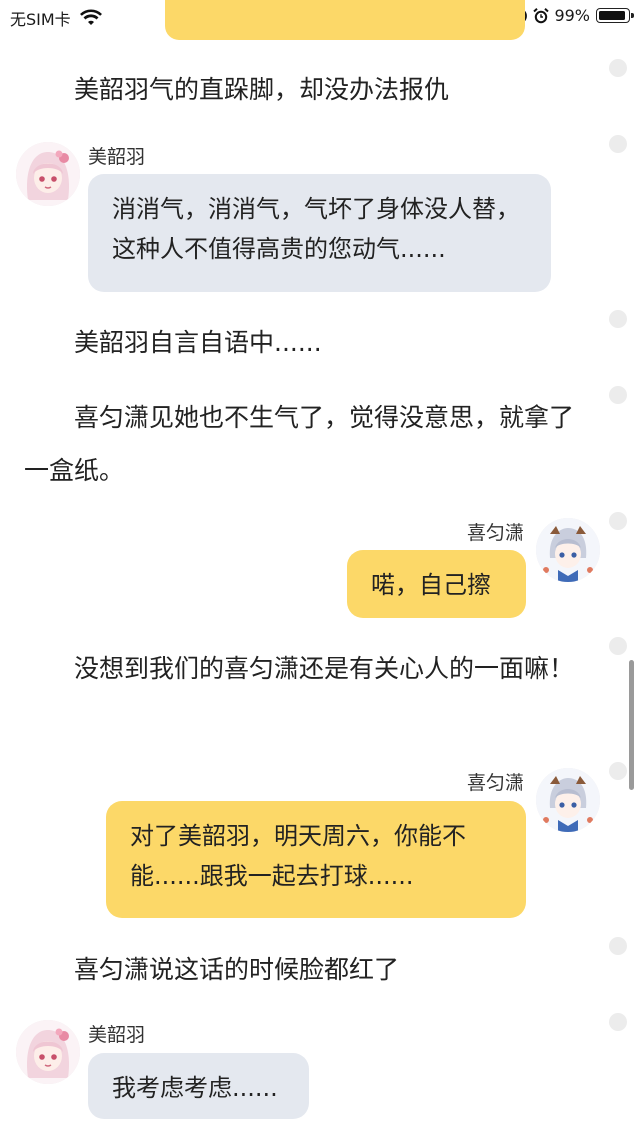 This screenshot has width=640, height=1138. What do you see at coordinates (237, 969) in the screenshot?
I see `narration-text: 喜匀潇说这话的时候脸都红了` at bounding box center [237, 969].